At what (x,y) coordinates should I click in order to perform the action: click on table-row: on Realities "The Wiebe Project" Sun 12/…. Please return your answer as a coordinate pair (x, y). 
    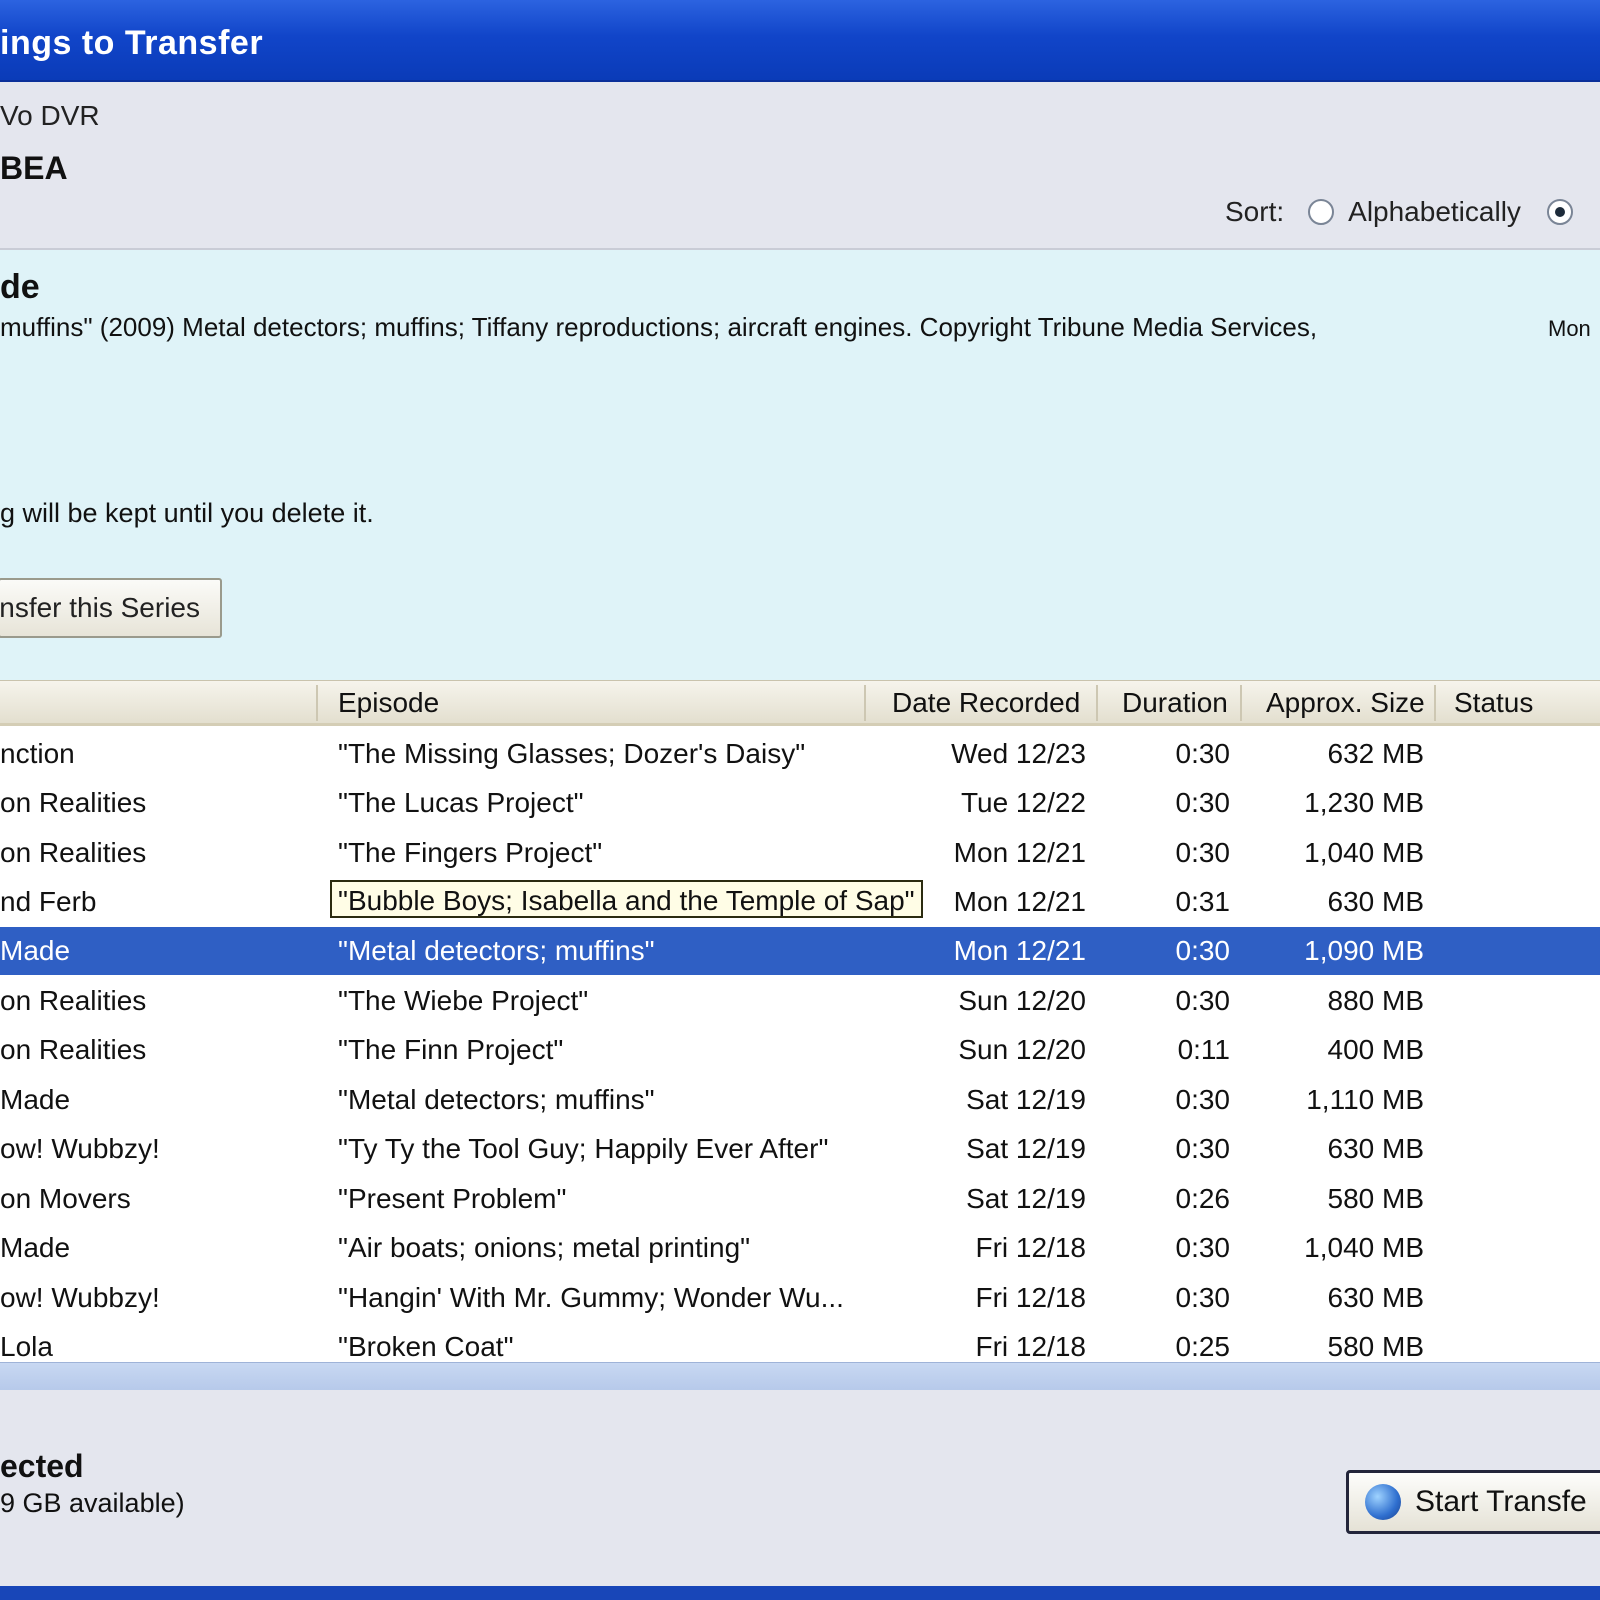
    Looking at the image, I should click on (800, 1001).